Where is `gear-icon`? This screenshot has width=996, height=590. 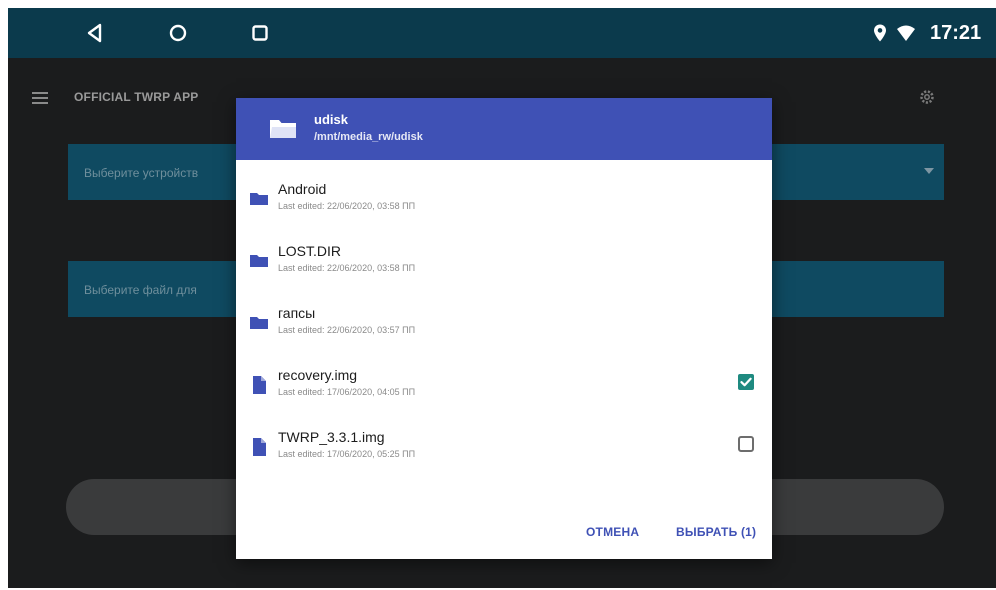 gear-icon is located at coordinates (927, 97).